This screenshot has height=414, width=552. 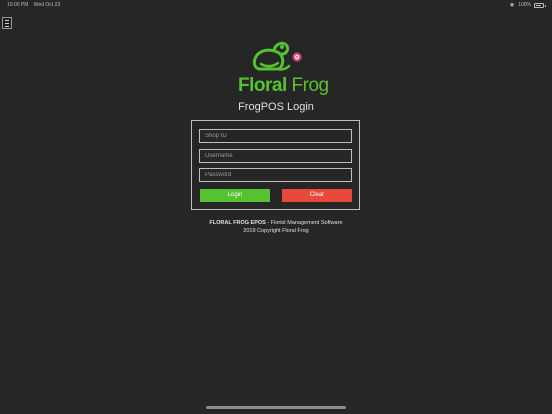 I want to click on login-form: Login Clear, so click(x=275, y=165).